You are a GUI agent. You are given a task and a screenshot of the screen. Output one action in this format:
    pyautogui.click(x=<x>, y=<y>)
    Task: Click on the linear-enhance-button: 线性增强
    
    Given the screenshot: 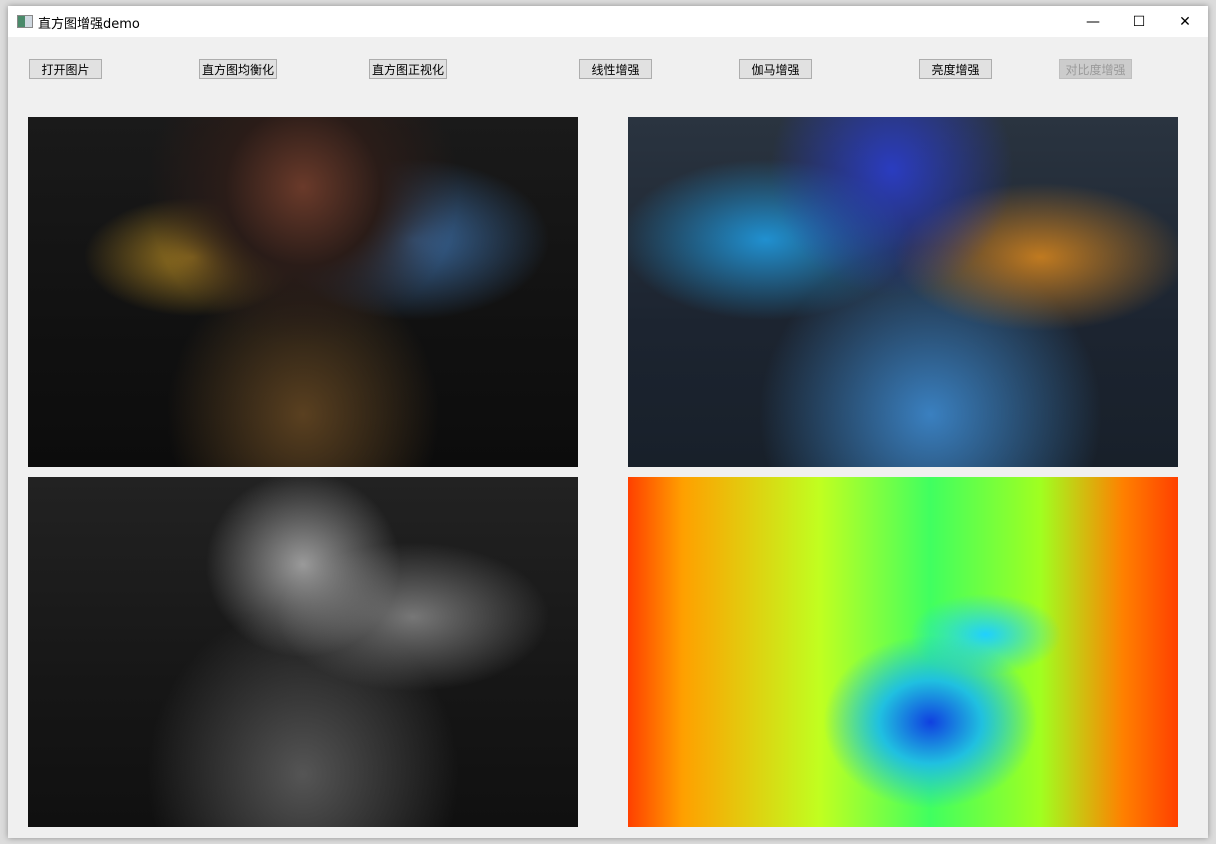 What is the action you would take?
    pyautogui.click(x=615, y=69)
    